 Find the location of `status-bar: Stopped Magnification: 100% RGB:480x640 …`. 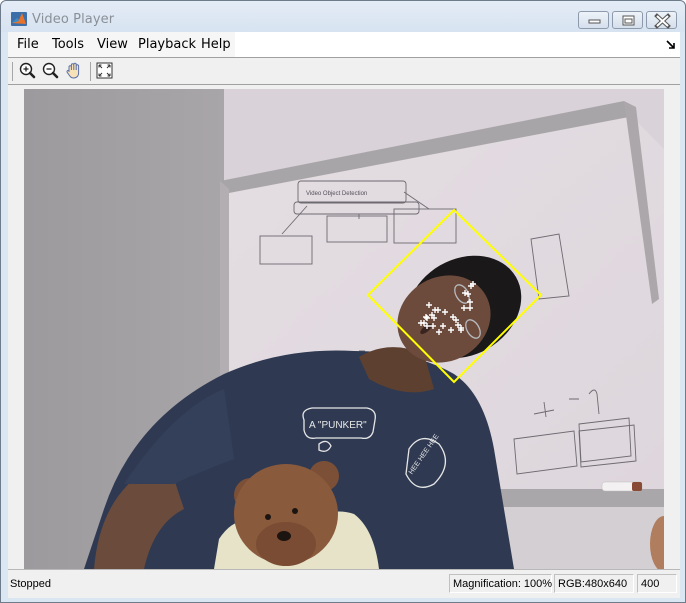

status-bar: Stopped Magnification: 100% RGB:480x640 … is located at coordinates (344, 583).